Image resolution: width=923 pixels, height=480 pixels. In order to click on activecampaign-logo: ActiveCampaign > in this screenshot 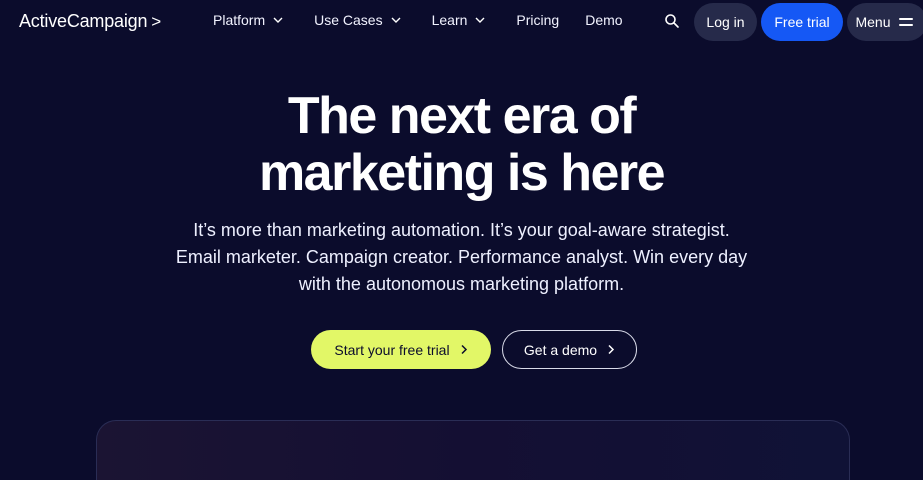, I will do `click(90, 21)`.